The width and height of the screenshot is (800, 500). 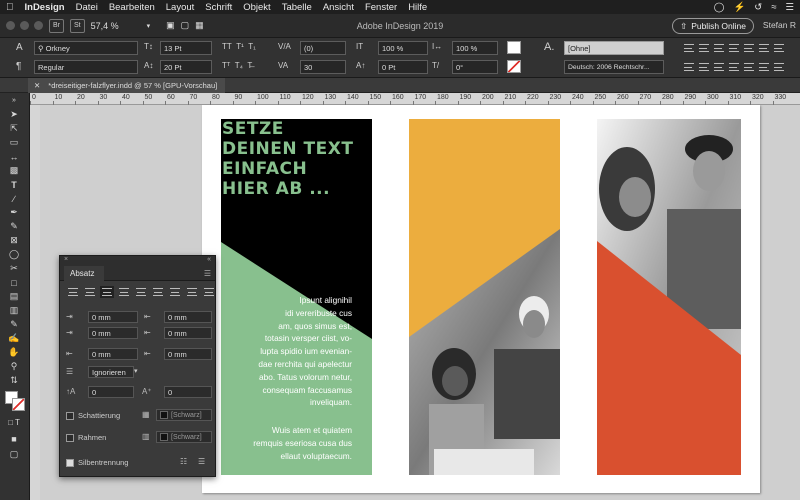 What do you see at coordinates (113, 333) in the screenshot?
I see `first-line-indent-field: 0 mm` at bounding box center [113, 333].